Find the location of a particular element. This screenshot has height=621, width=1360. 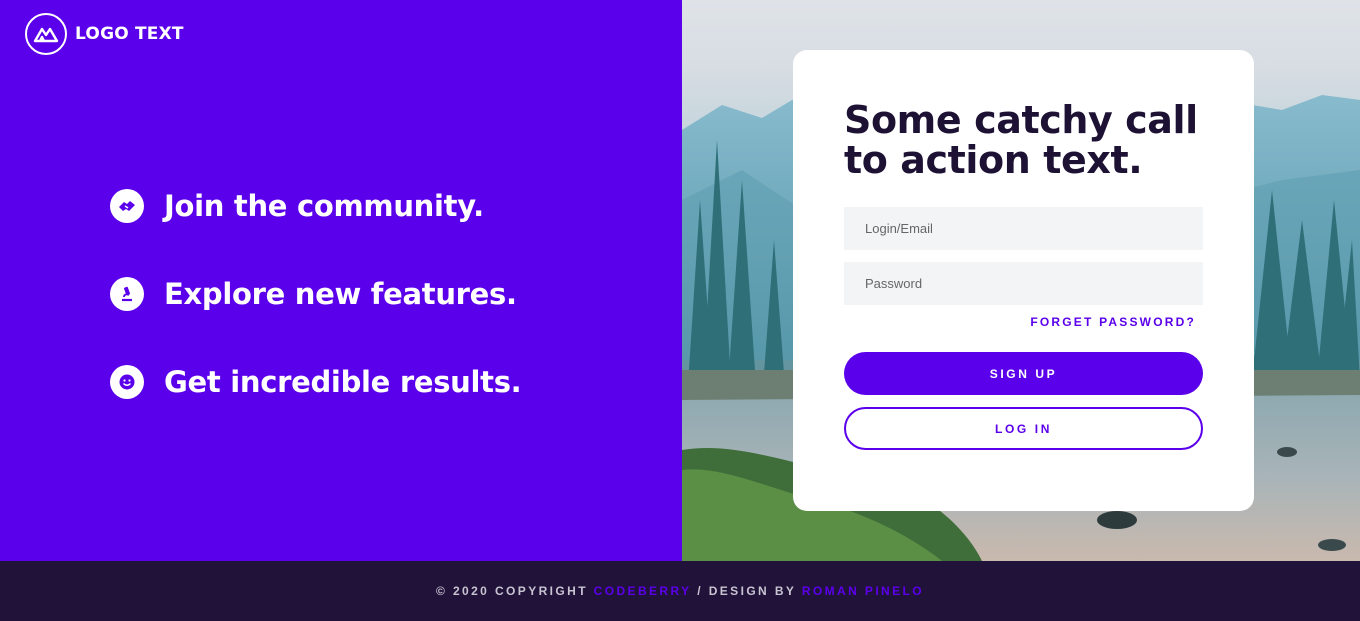

sign-up-button: SIGN UP is located at coordinates (1023, 373).